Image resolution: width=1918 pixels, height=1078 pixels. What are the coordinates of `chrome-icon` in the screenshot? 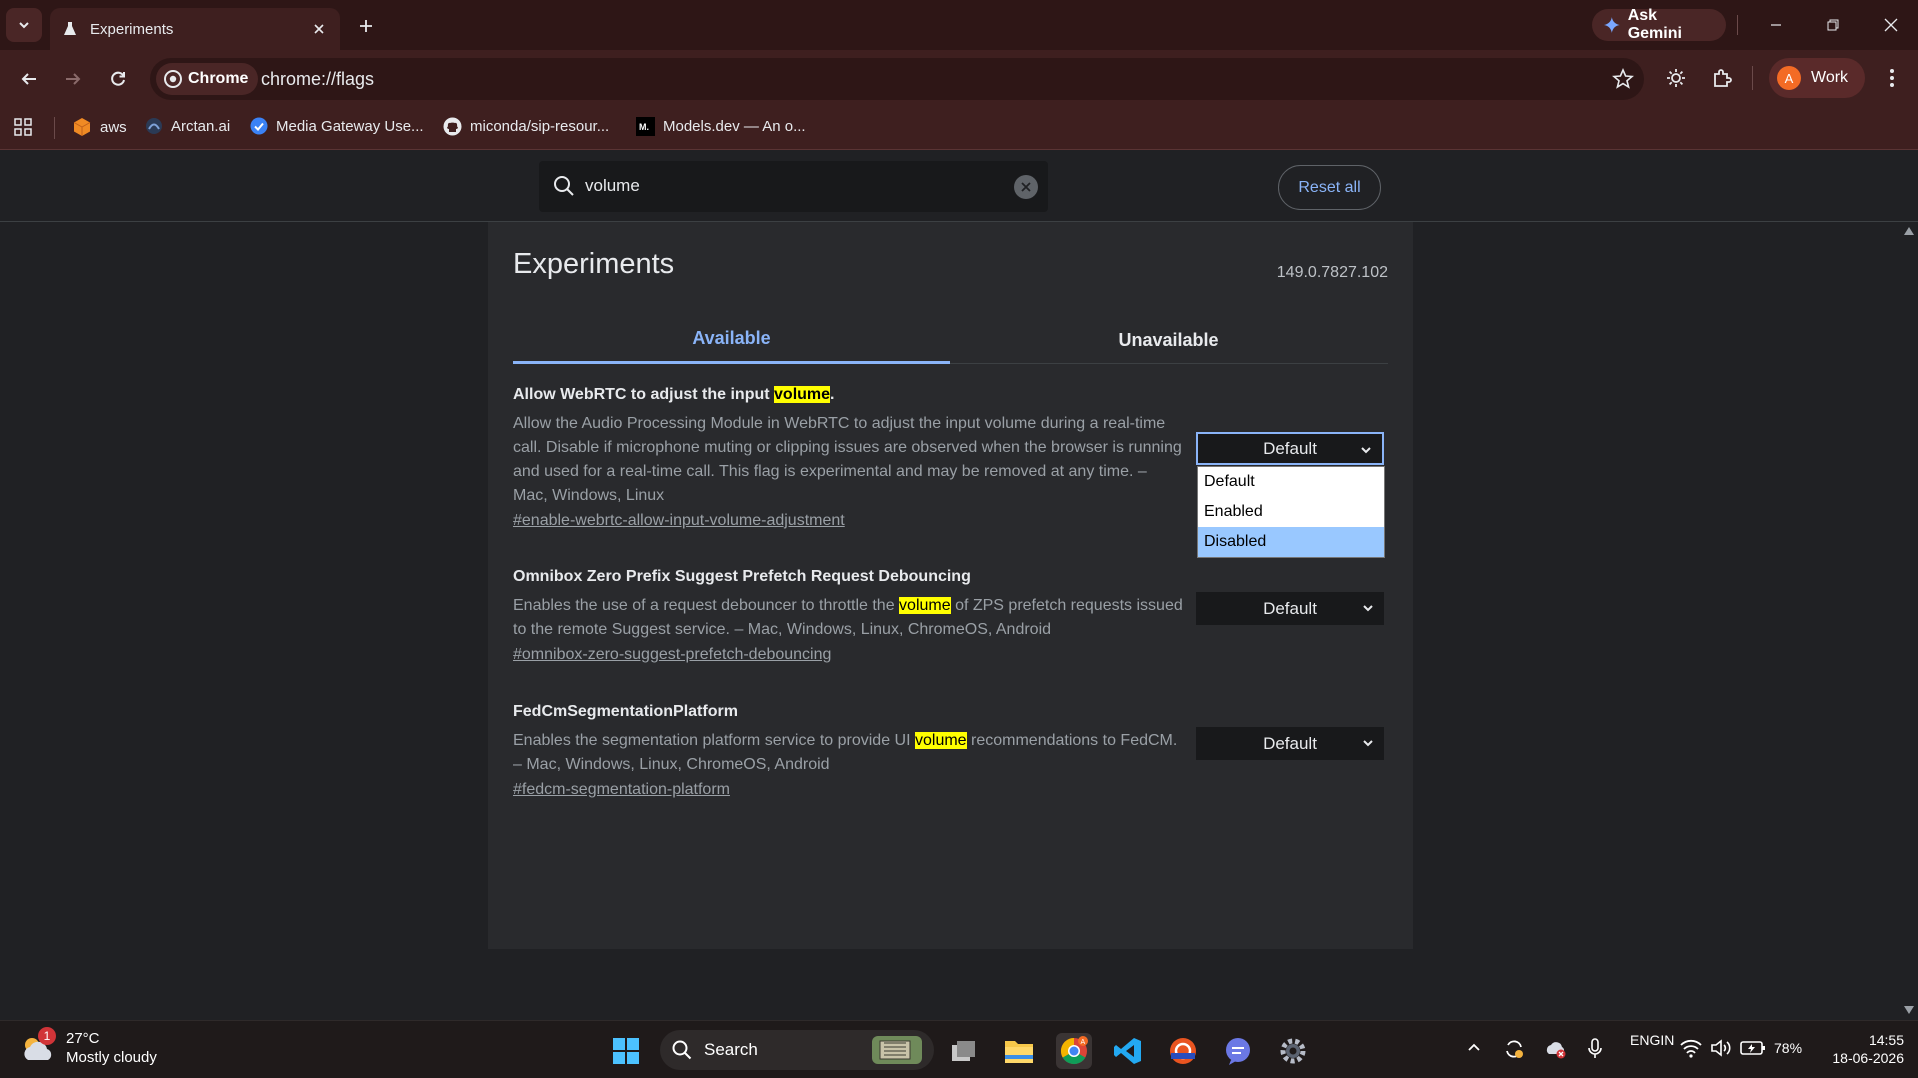 It's located at (173, 79).